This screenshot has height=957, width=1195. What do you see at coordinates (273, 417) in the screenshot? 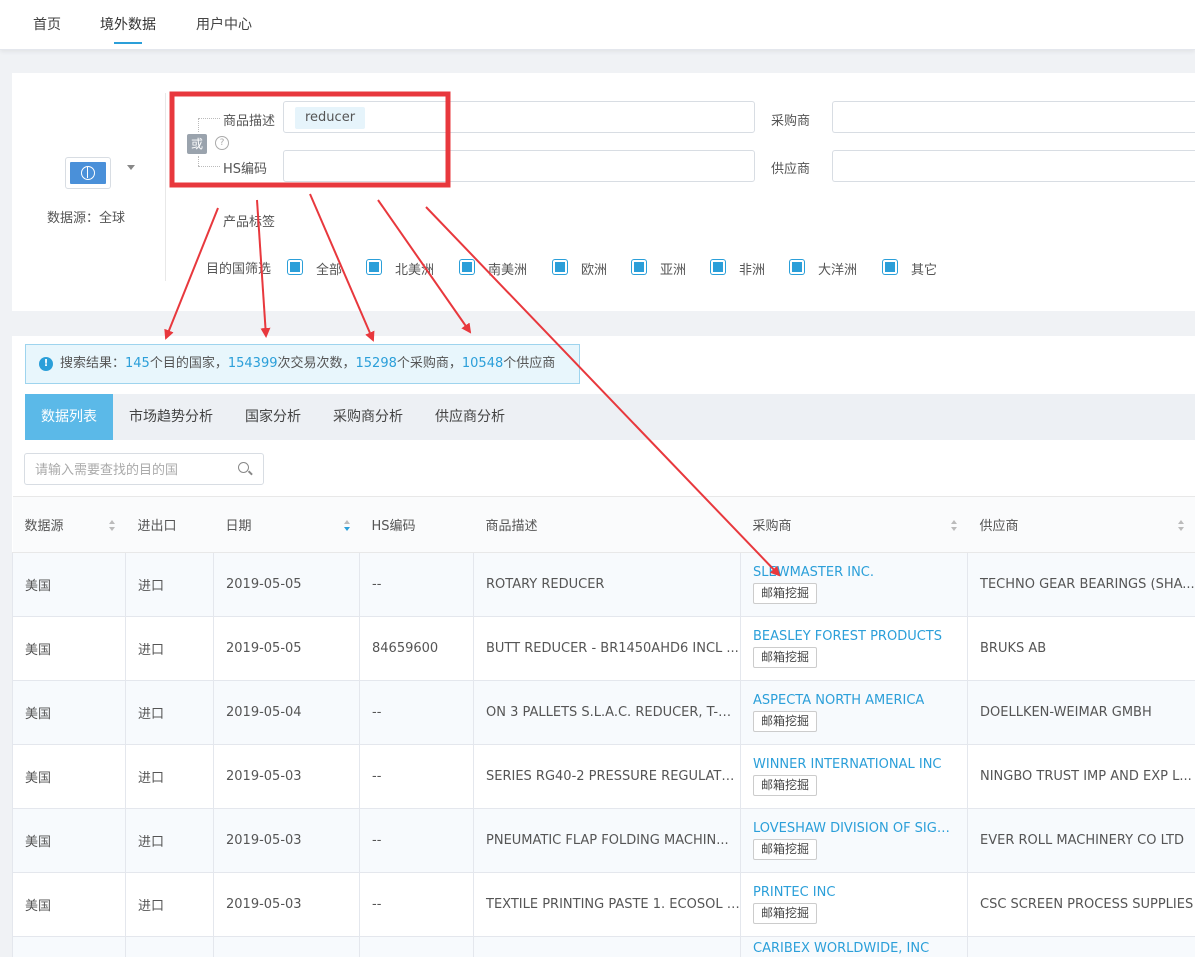
I see `tab-country-analysis: 国家分析` at bounding box center [273, 417].